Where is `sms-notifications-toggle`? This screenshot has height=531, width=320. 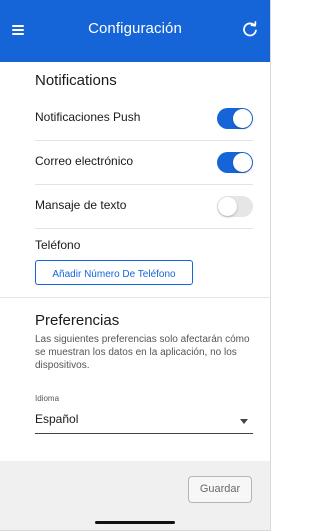 sms-notifications-toggle is located at coordinates (235, 206).